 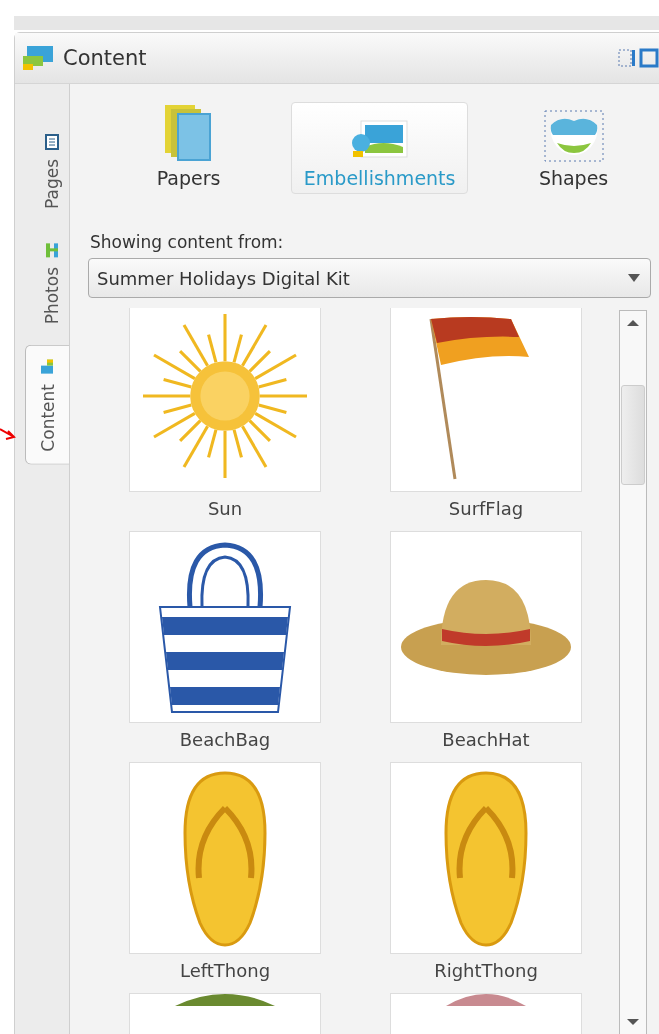 I want to click on item-label: SurfFlag, so click(x=486, y=509).